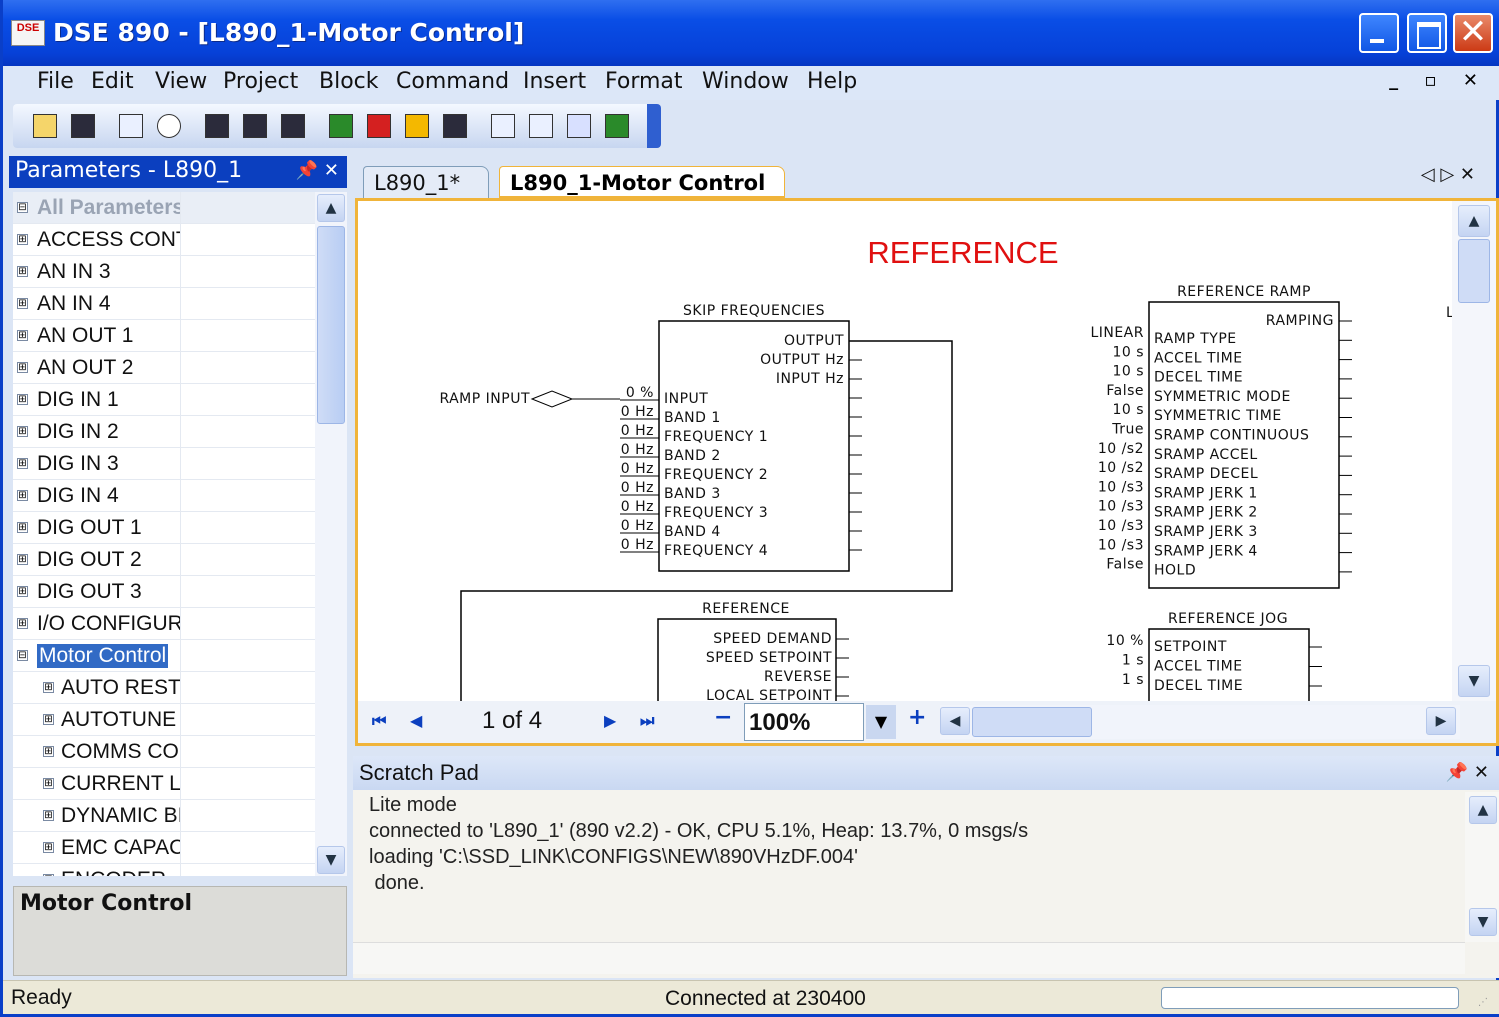 The width and height of the screenshot is (1499, 1017). Describe the element at coordinates (341, 126) in the screenshot. I see `green-block-icon` at that location.